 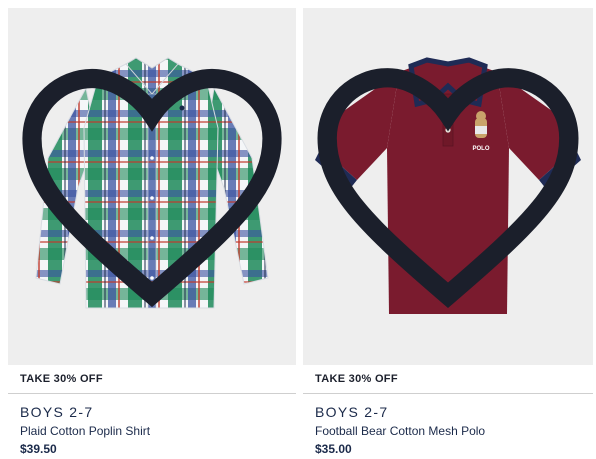 I want to click on product-name: Football Bear Cotton Mesh Polo, so click(x=400, y=431).